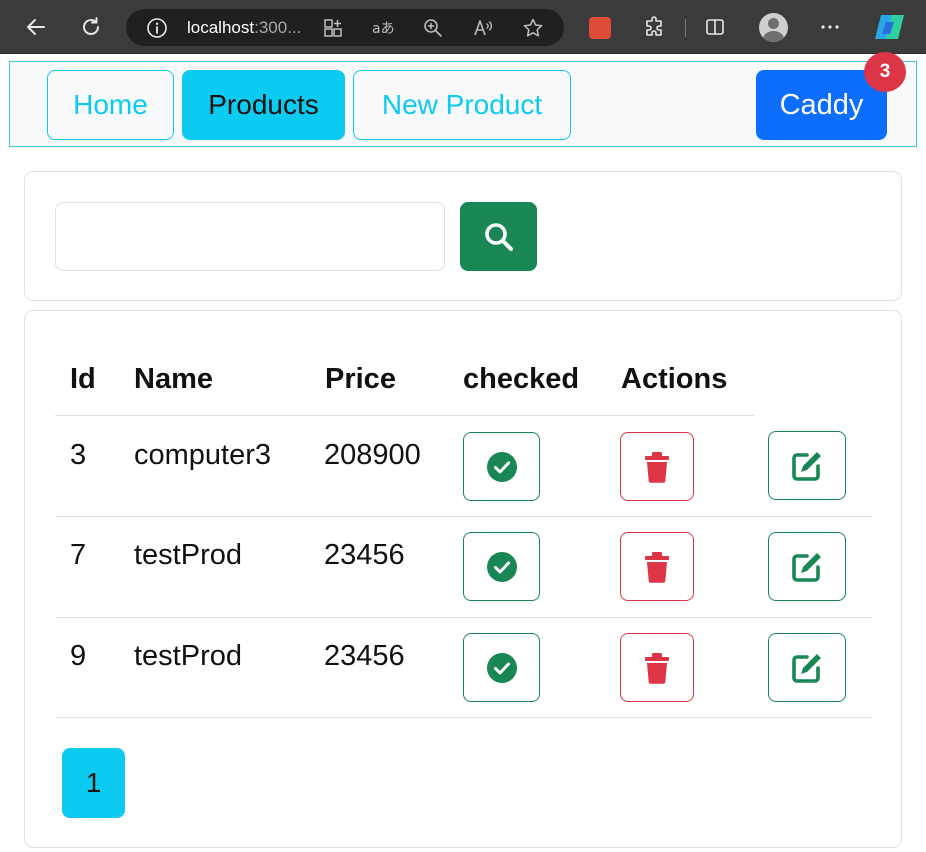  I want to click on search-button, so click(498, 236).